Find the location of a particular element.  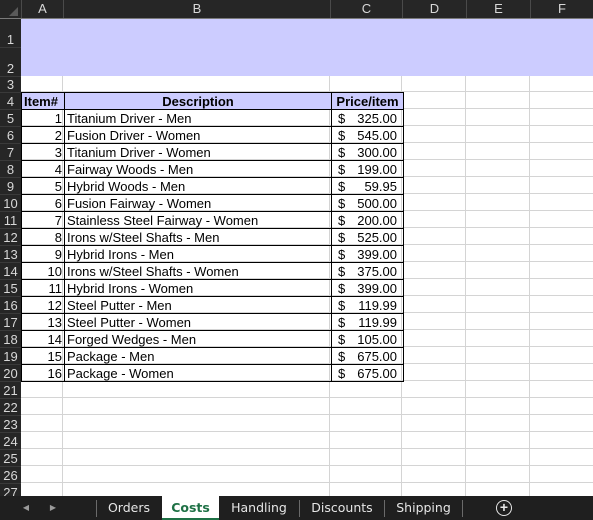

row-header-7: 7 is located at coordinates (10, 151).